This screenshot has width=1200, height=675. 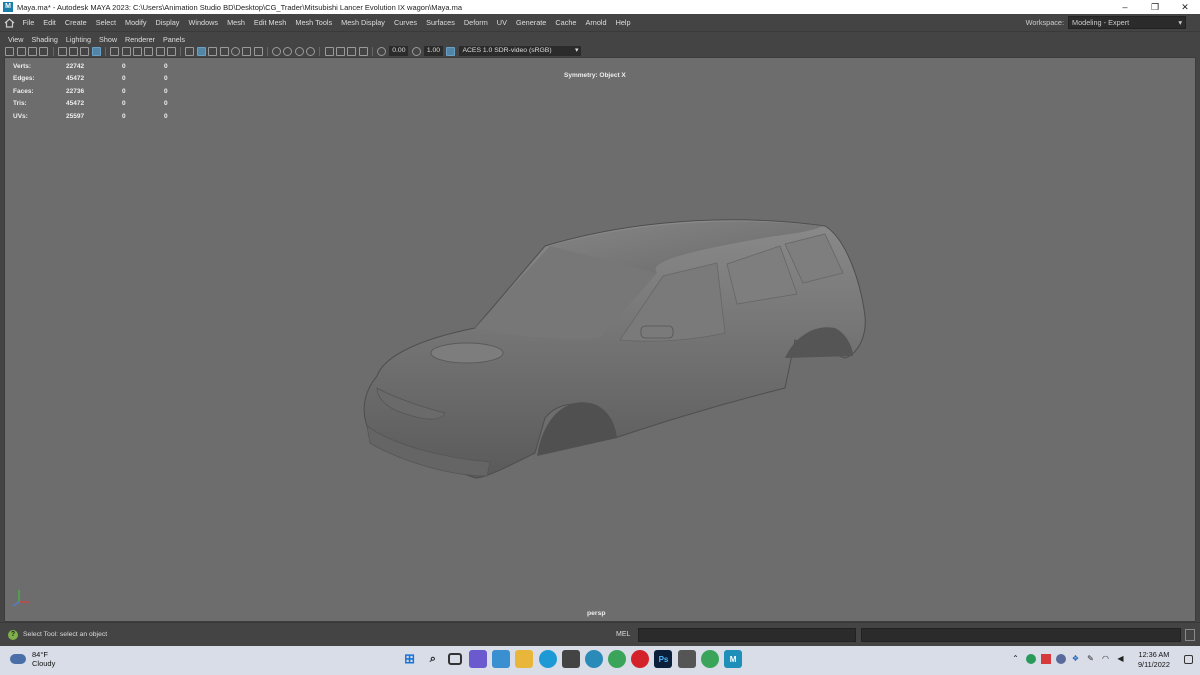 What do you see at coordinates (74, 51) in the screenshot?
I see `2d-pan-zoom-icon` at bounding box center [74, 51].